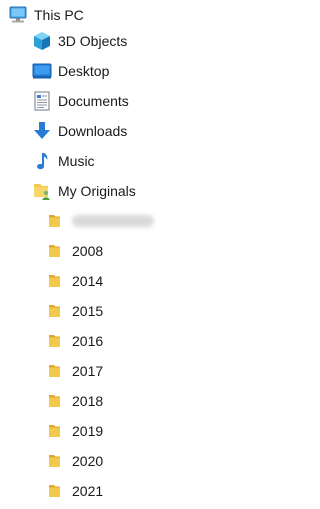 This screenshot has height=509, width=320. Describe the element at coordinates (18, 15) in the screenshot. I see `computer-icon` at that location.